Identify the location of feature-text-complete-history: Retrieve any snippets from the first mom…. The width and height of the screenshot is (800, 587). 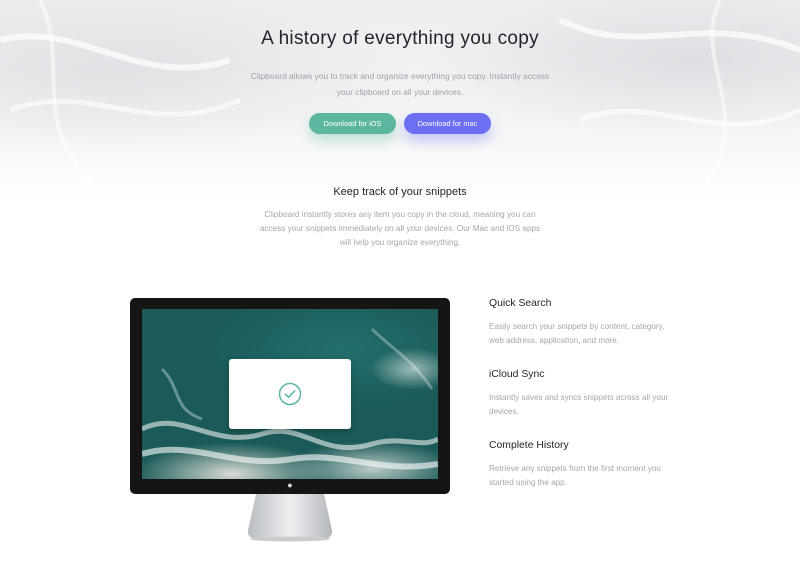
(575, 475).